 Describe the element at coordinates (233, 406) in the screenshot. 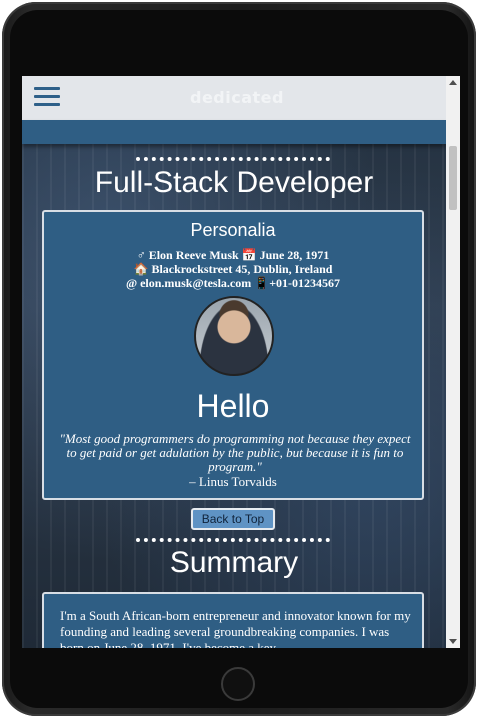

I see `greeting: Hello` at that location.